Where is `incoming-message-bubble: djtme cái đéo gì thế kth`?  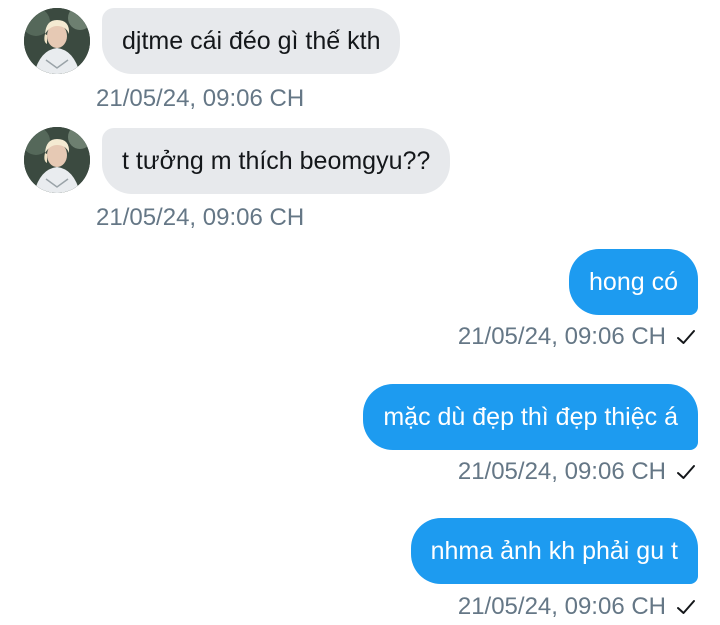 incoming-message-bubble: djtme cái đéo gì thế kth is located at coordinates (251, 41).